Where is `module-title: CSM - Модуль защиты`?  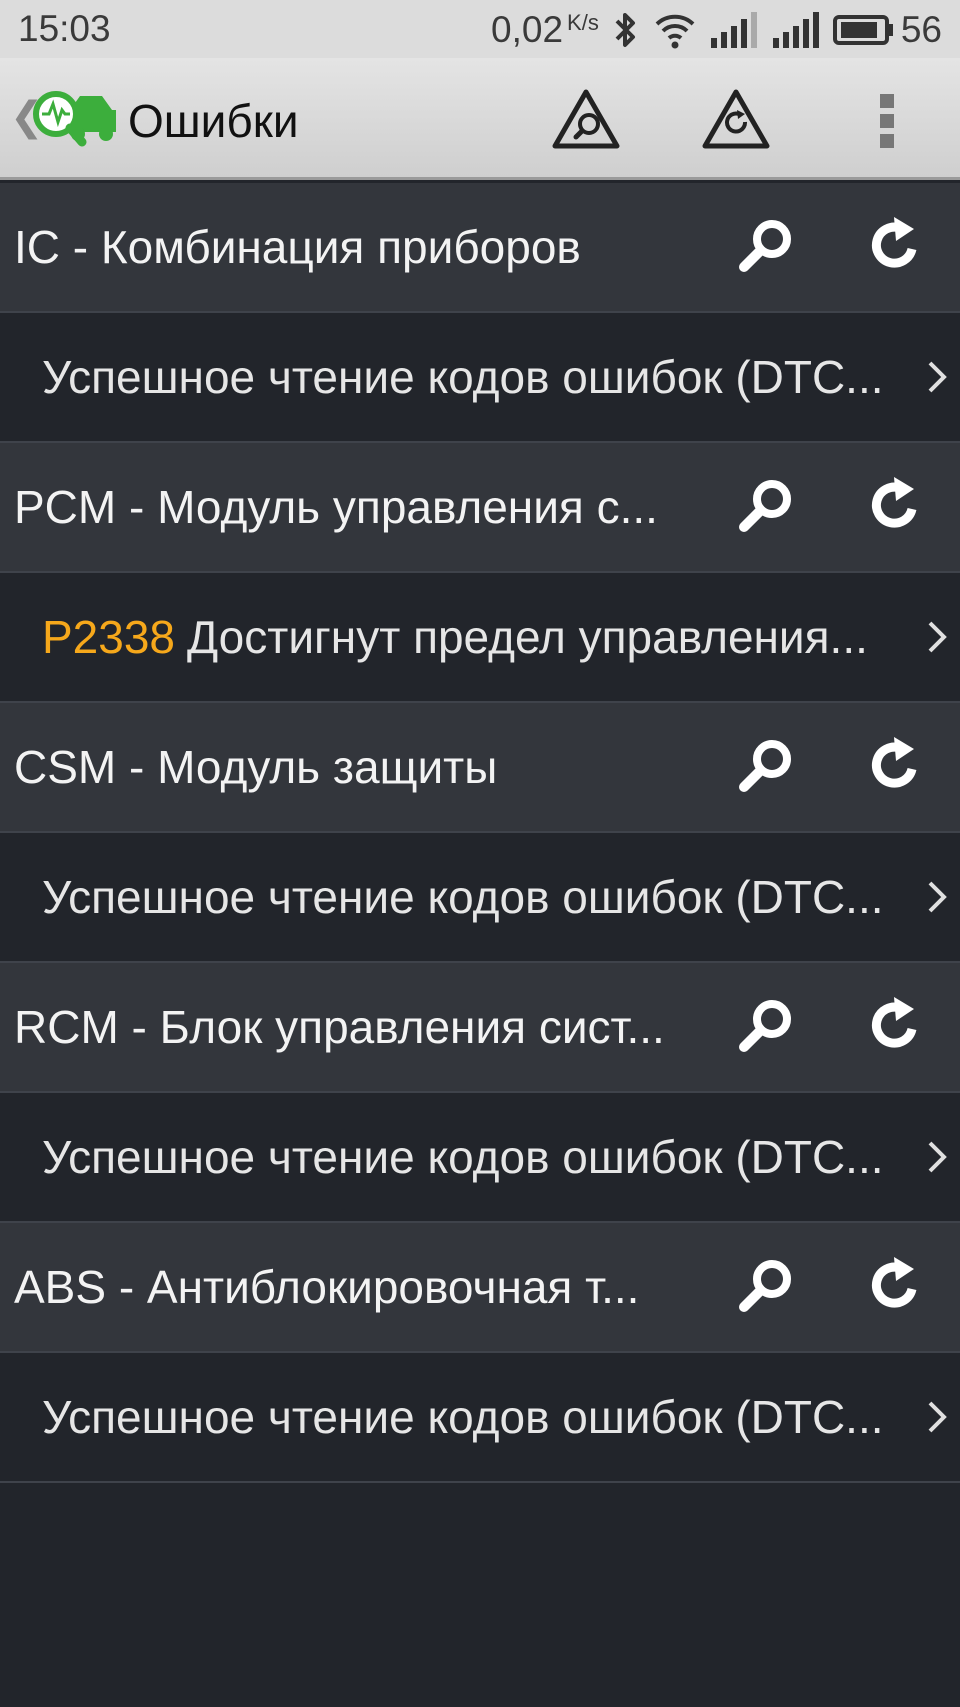 module-title: CSM - Модуль защиты is located at coordinates (256, 767).